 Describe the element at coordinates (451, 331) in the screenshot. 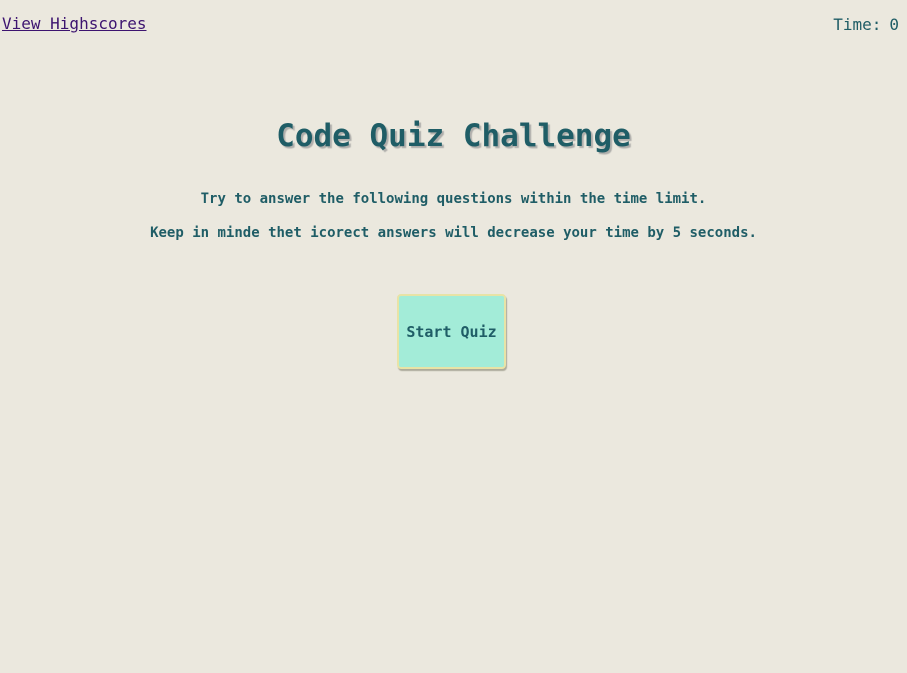

I see `start-quiz-button: Start Quiz` at that location.